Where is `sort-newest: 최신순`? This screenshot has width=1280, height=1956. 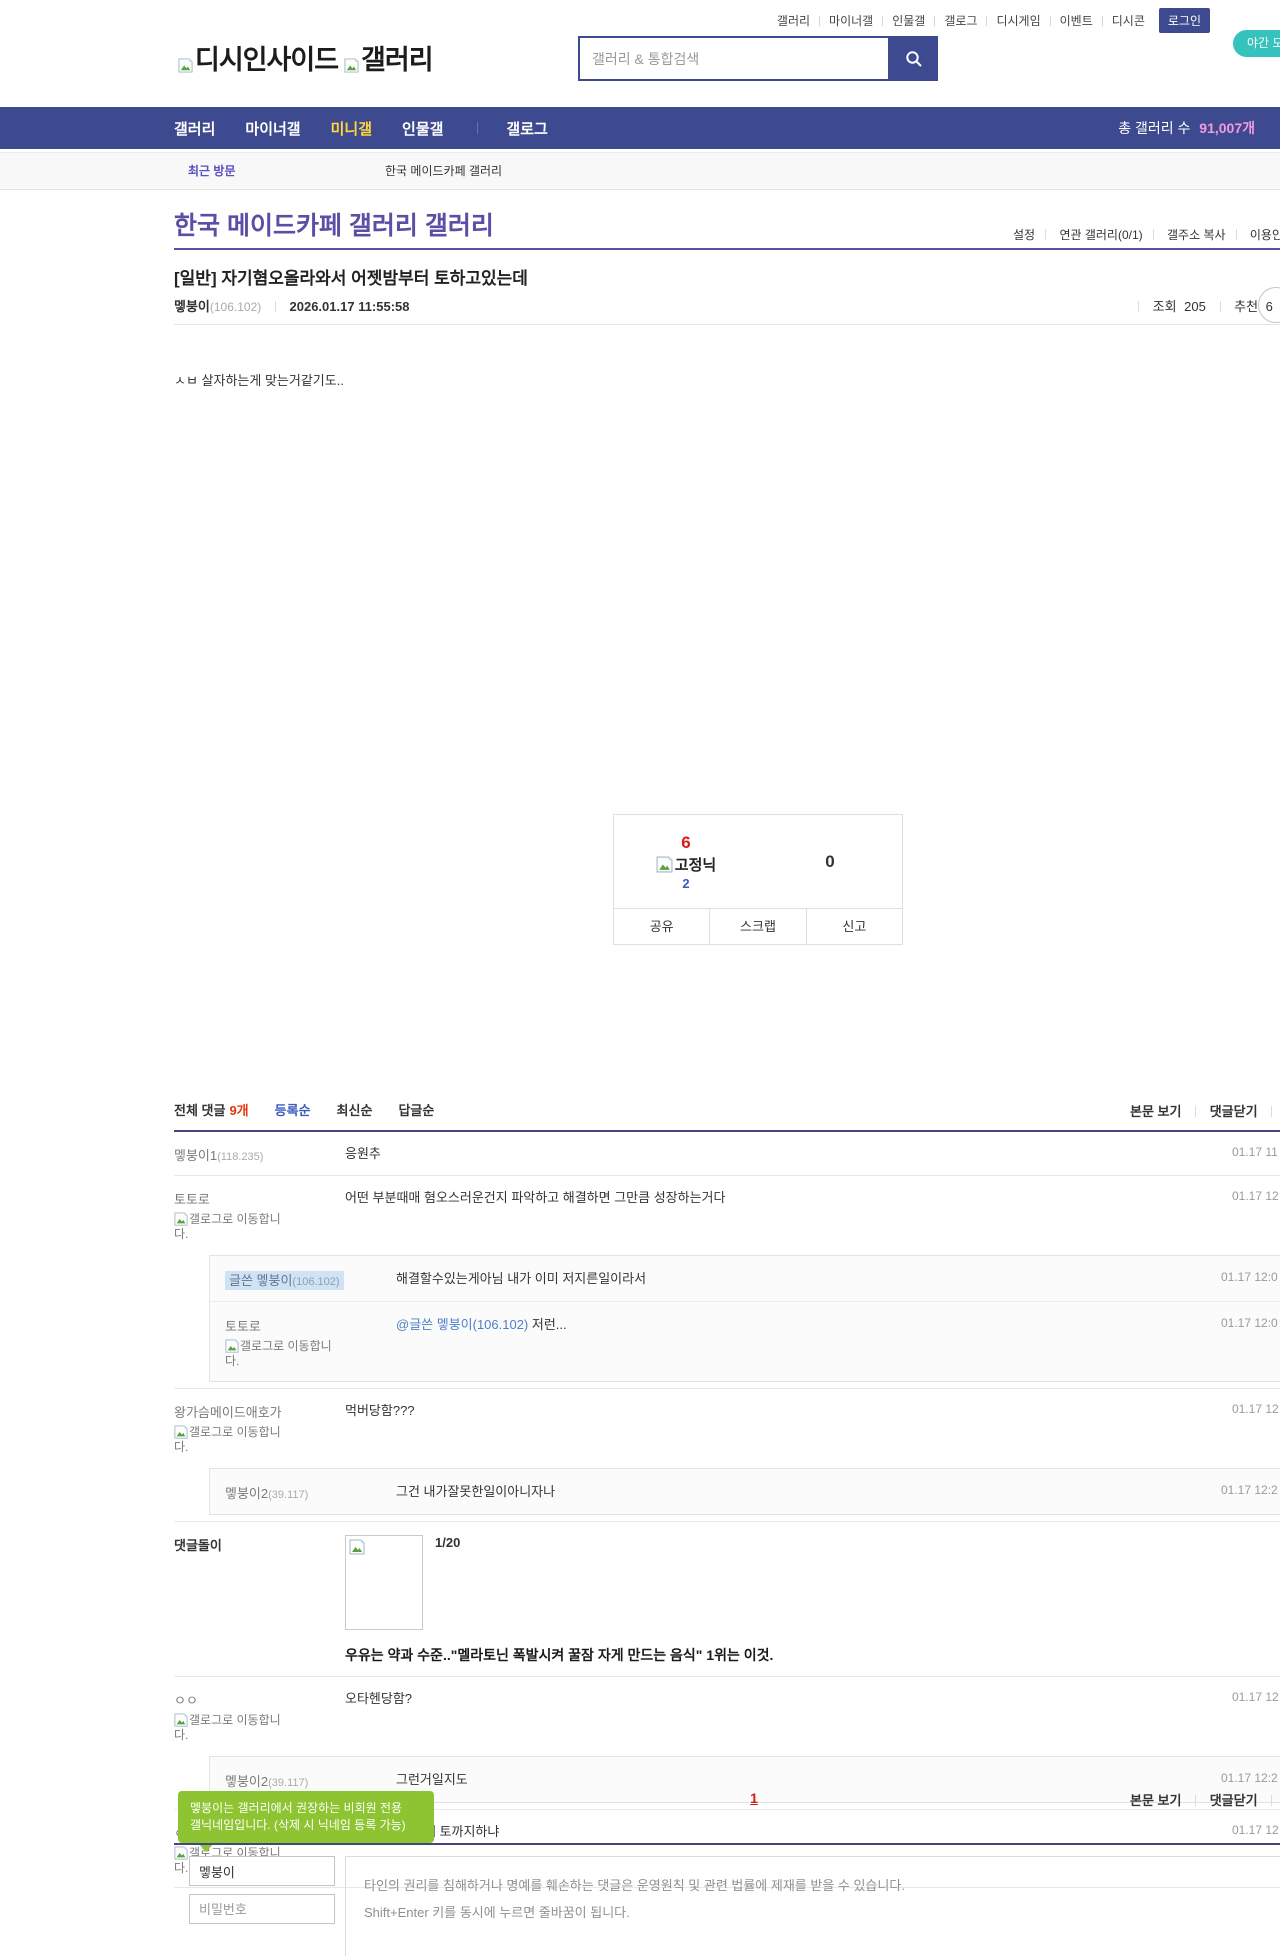
sort-newest: 최신순 is located at coordinates (355, 1109).